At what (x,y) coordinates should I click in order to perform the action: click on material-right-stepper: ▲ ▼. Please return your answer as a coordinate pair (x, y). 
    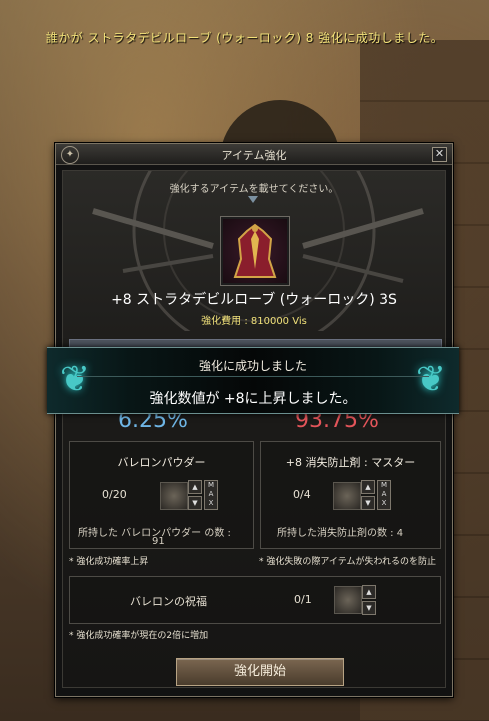
    Looking at the image, I should click on (368, 496).